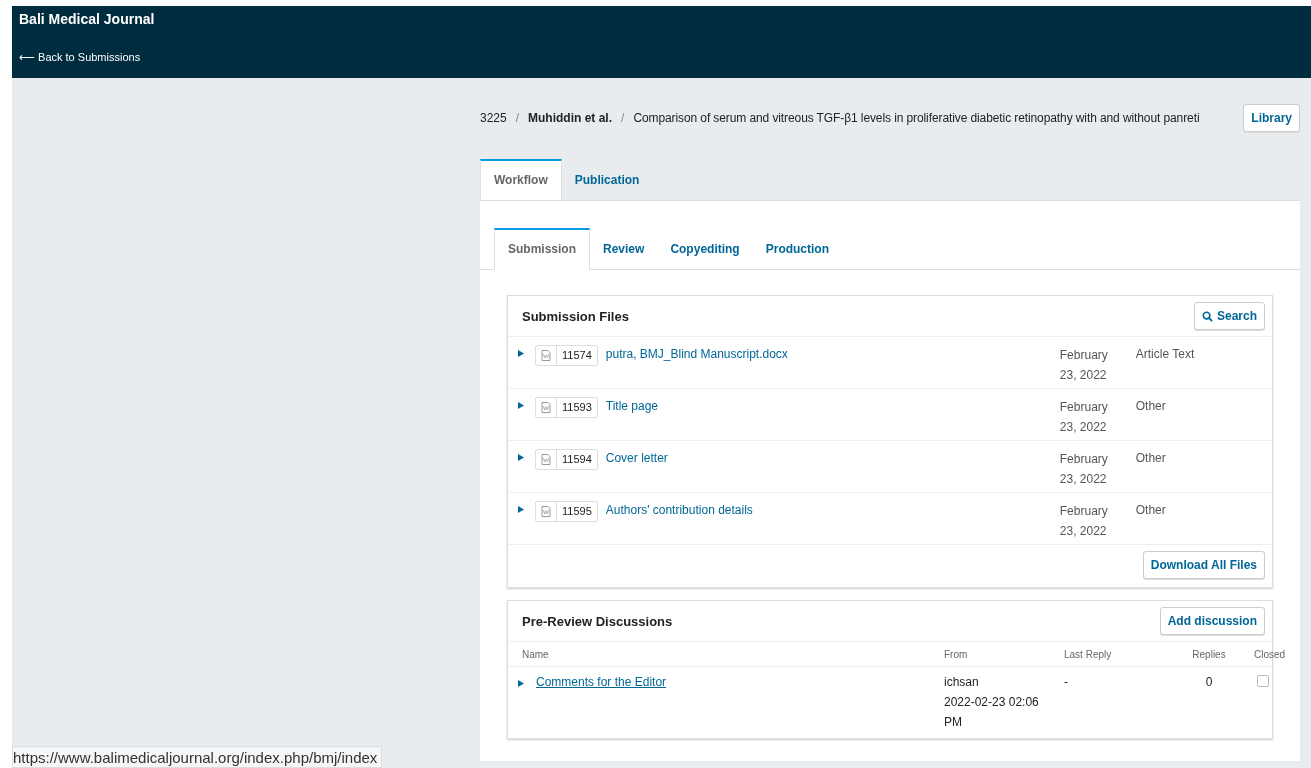 The height and width of the screenshot is (768, 1311). Describe the element at coordinates (521, 179) in the screenshot. I see `tab: Workflow` at that location.